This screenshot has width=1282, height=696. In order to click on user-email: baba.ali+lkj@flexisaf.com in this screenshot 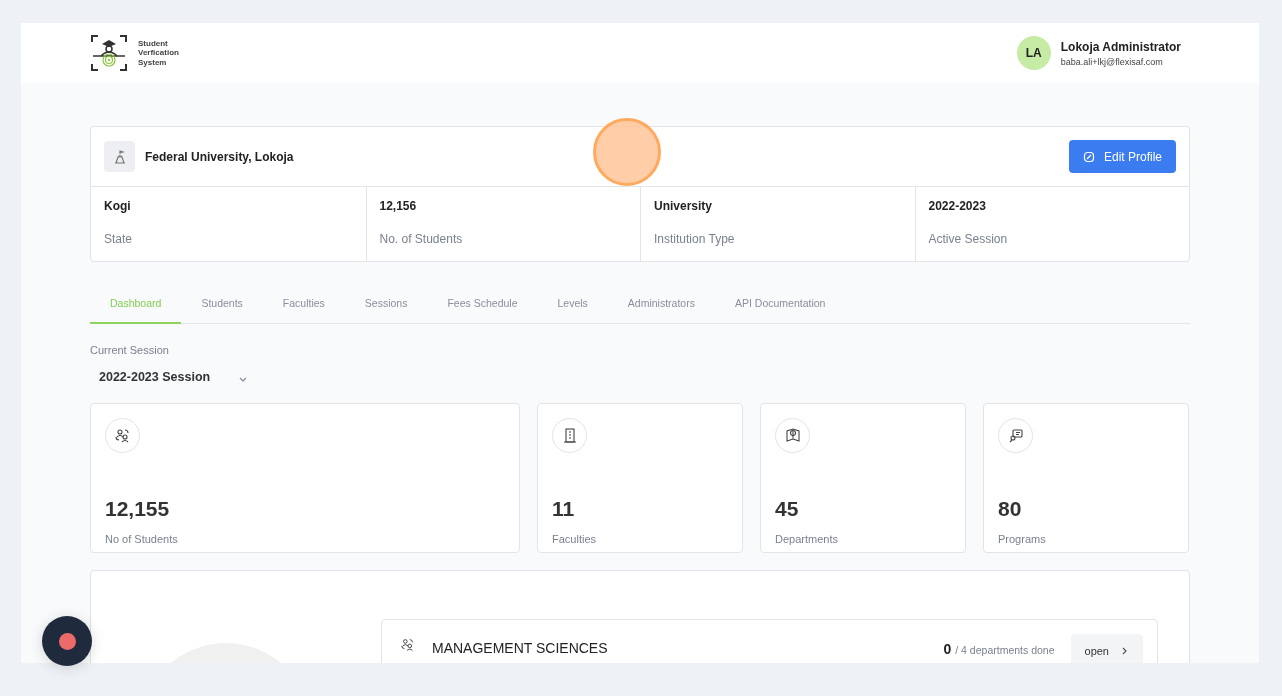, I will do `click(1112, 61)`.